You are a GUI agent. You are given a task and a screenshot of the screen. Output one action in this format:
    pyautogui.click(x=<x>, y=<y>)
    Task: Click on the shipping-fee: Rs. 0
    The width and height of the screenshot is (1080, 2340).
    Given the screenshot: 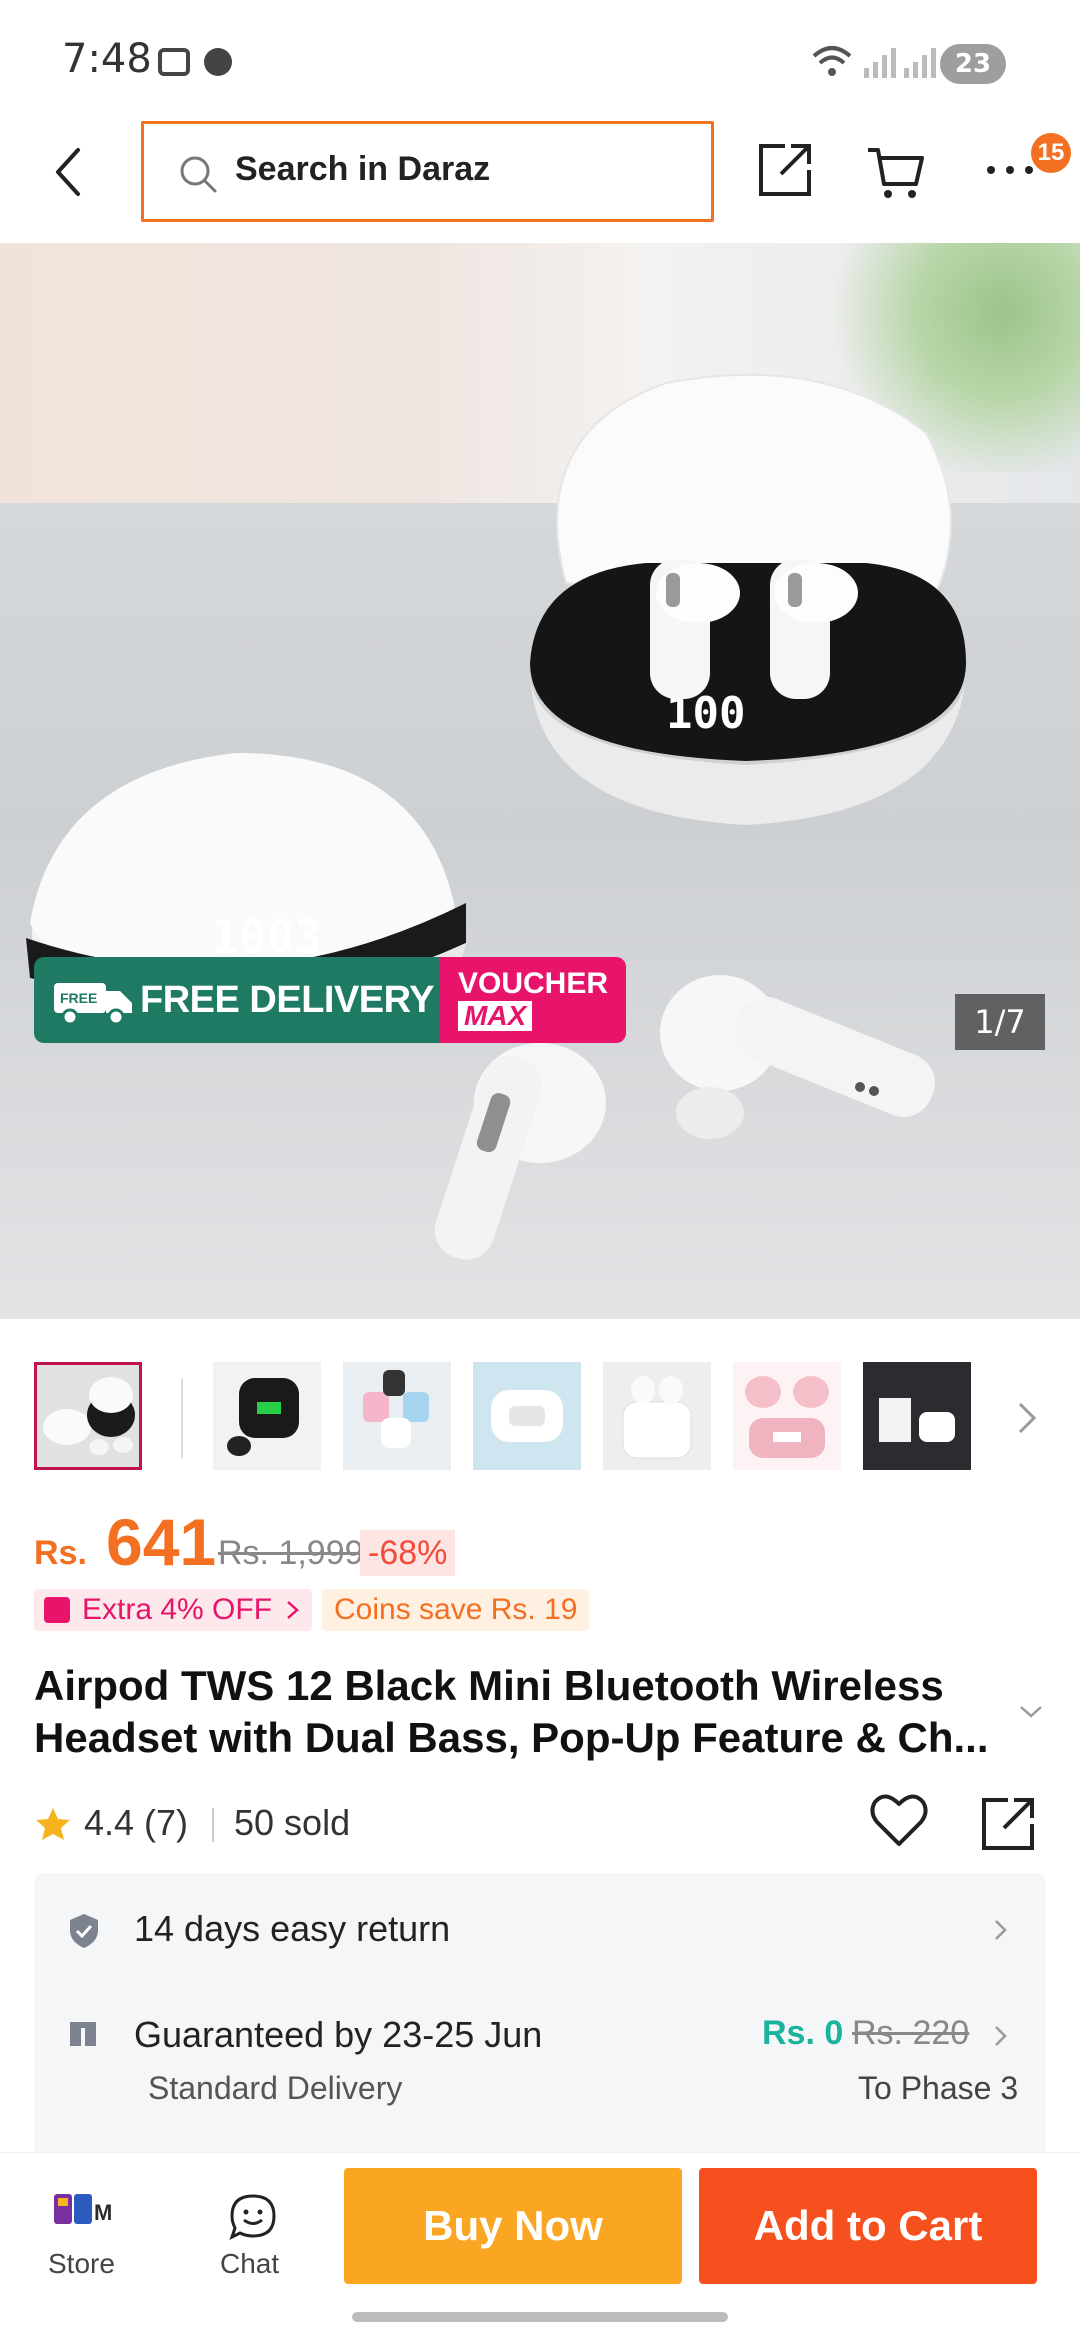 What is the action you would take?
    pyautogui.click(x=803, y=2033)
    